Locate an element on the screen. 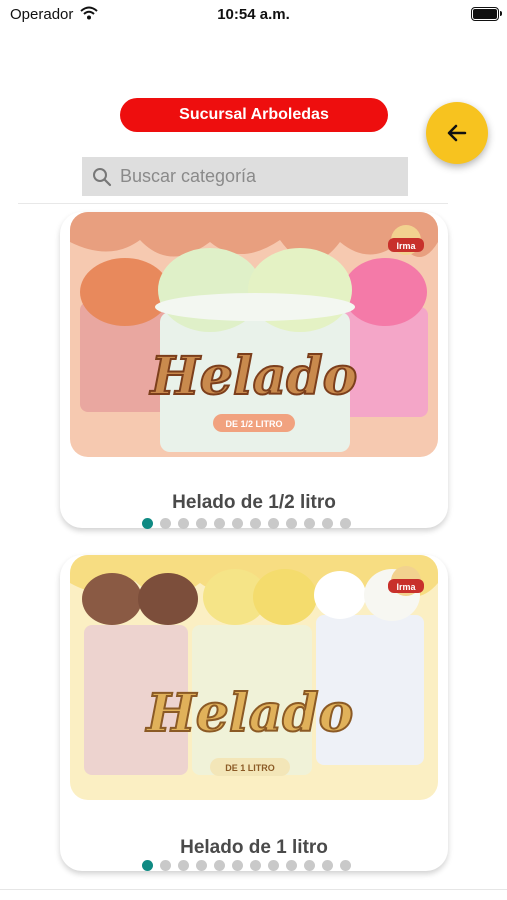 This screenshot has height=900, width=507. branch-button: Sucursal Arboledas is located at coordinates (254, 115).